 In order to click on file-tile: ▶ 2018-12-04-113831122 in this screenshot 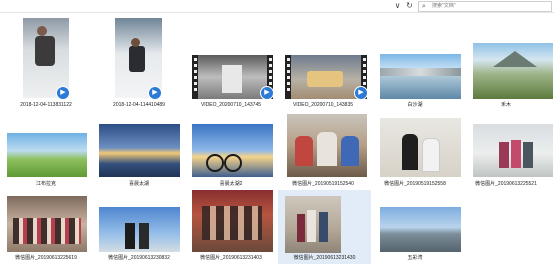, I will do `click(46, 63)`.